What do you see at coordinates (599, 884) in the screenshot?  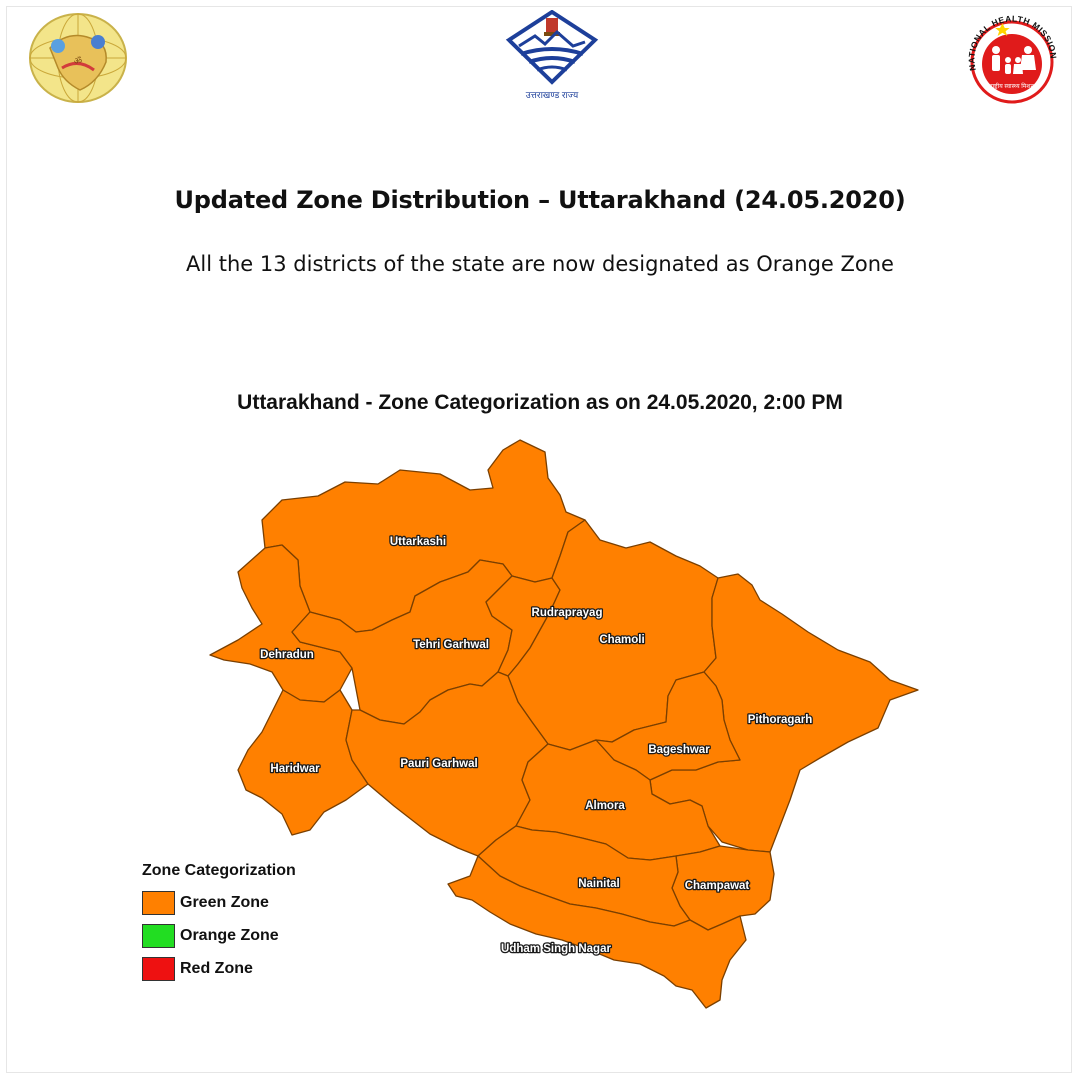 I see `label-nainital: Nainital` at bounding box center [599, 884].